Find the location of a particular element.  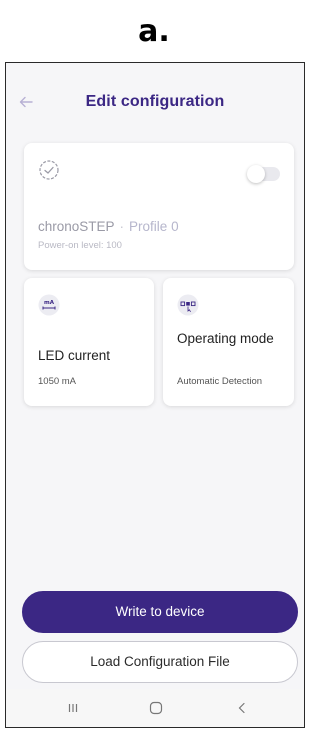

operating-mode-icon is located at coordinates (188, 305).